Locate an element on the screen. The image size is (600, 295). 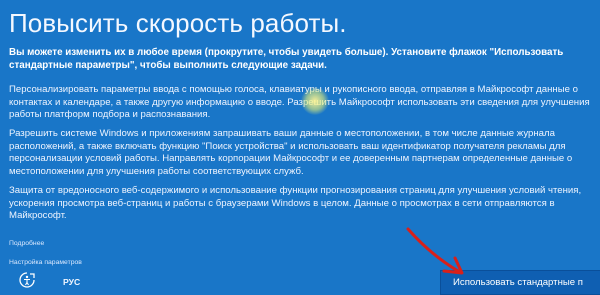
more-info-link: Подробнее is located at coordinates (26, 243).